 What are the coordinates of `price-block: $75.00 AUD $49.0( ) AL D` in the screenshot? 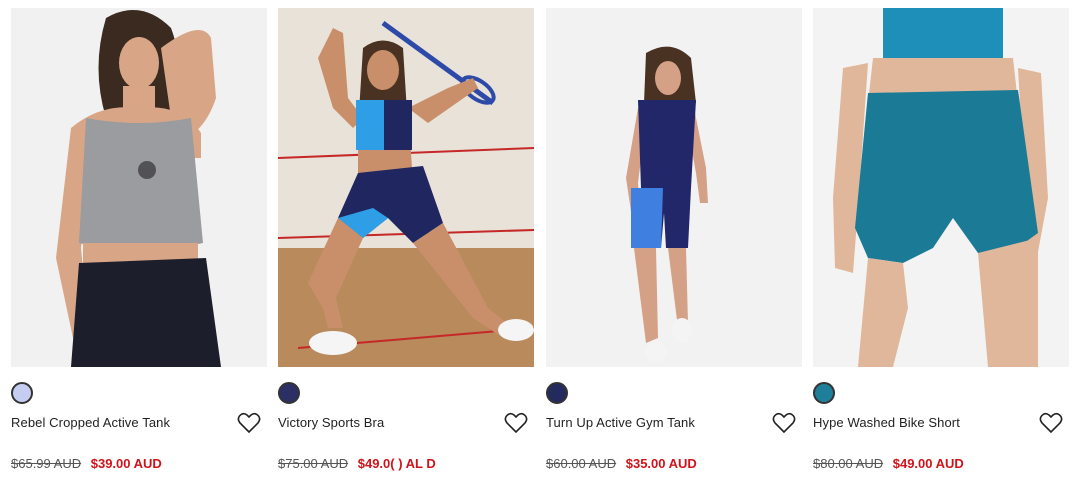 It's located at (357, 463).